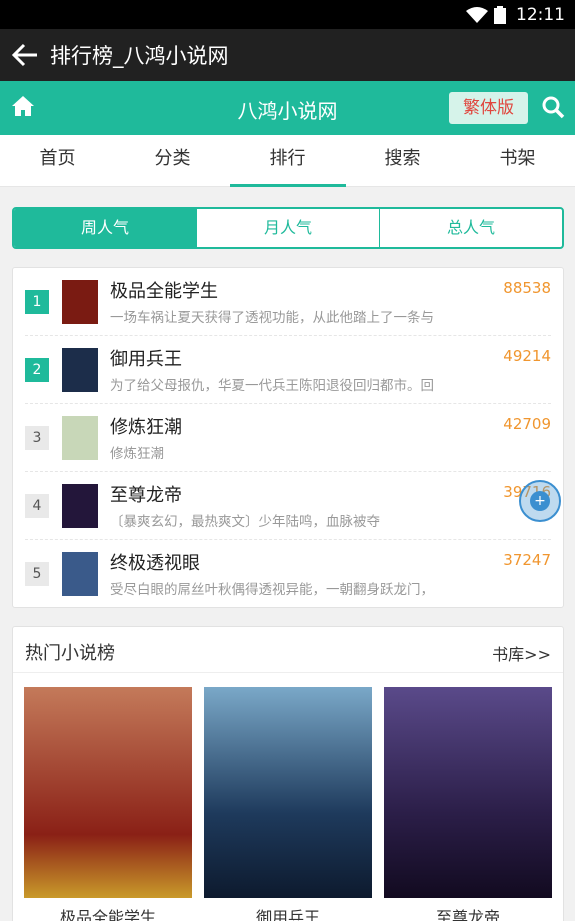  I want to click on book-score: 42709, so click(527, 424).